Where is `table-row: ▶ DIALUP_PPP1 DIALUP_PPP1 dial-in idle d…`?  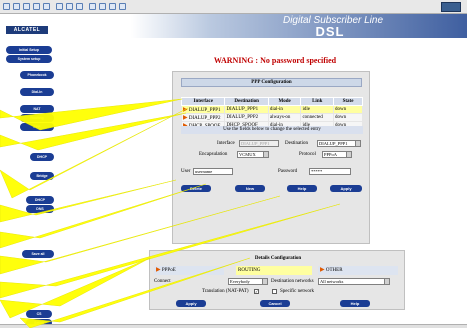
table-row: ▶ DIALUP_PPP1 DIALUP_PPP1 dial-in idle d… is located at coordinates (271, 109).